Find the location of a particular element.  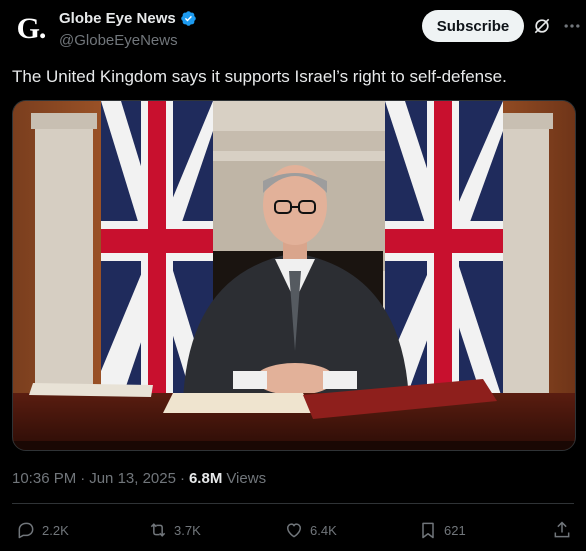

display-name: Globe Eye News is located at coordinates (117, 18).